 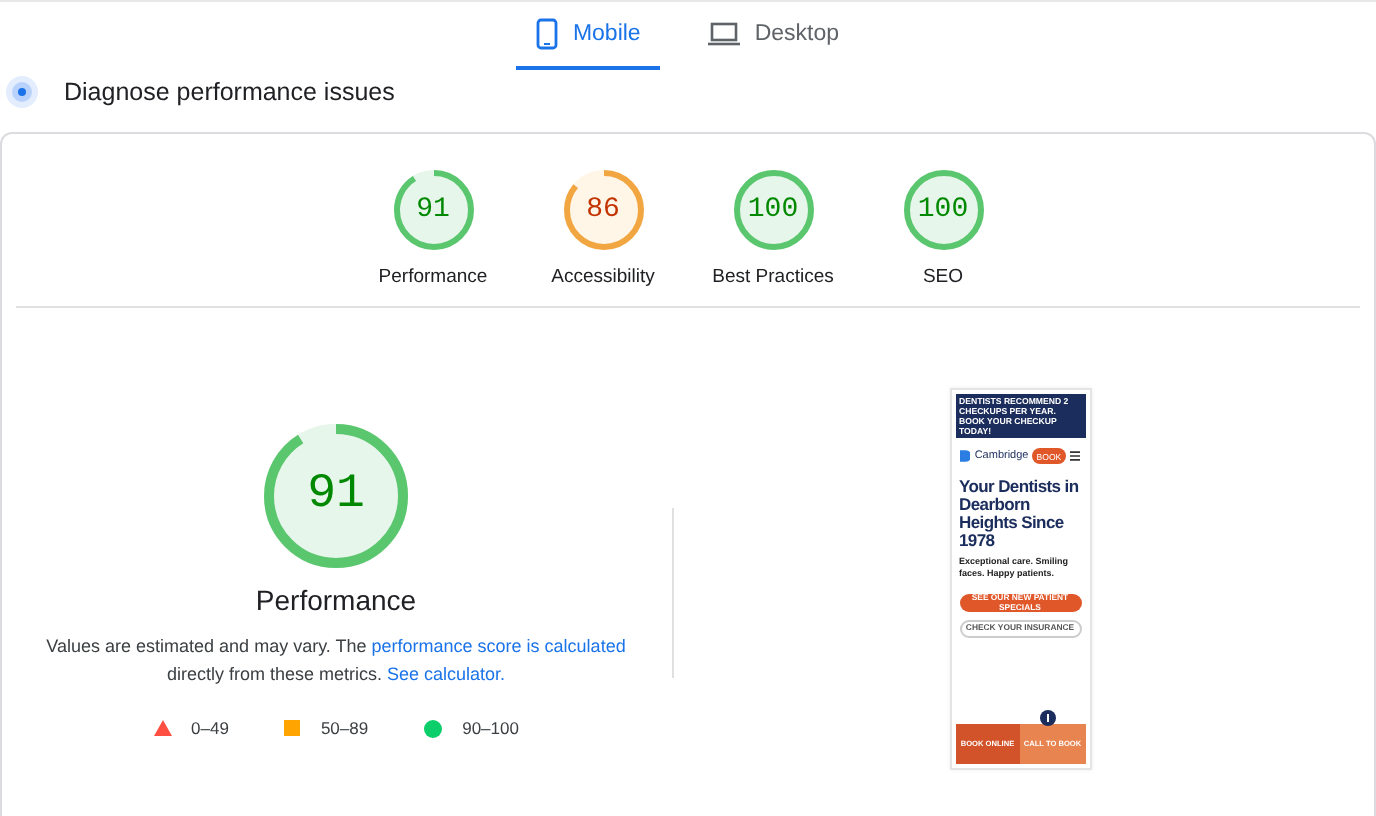 I want to click on device-tab: Mobile, so click(x=588, y=36).